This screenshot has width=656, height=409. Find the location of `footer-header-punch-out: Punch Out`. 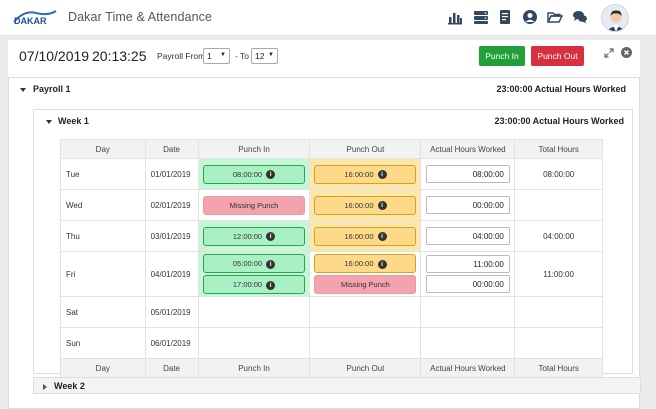

footer-header-punch-out: Punch Out is located at coordinates (365, 368).